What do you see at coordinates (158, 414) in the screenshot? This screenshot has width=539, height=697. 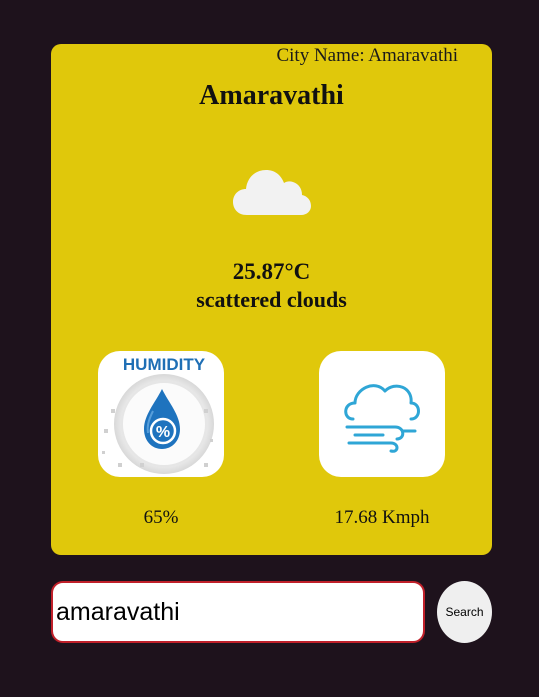 I see `humidity-icon: HUMIDITY %` at bounding box center [158, 414].